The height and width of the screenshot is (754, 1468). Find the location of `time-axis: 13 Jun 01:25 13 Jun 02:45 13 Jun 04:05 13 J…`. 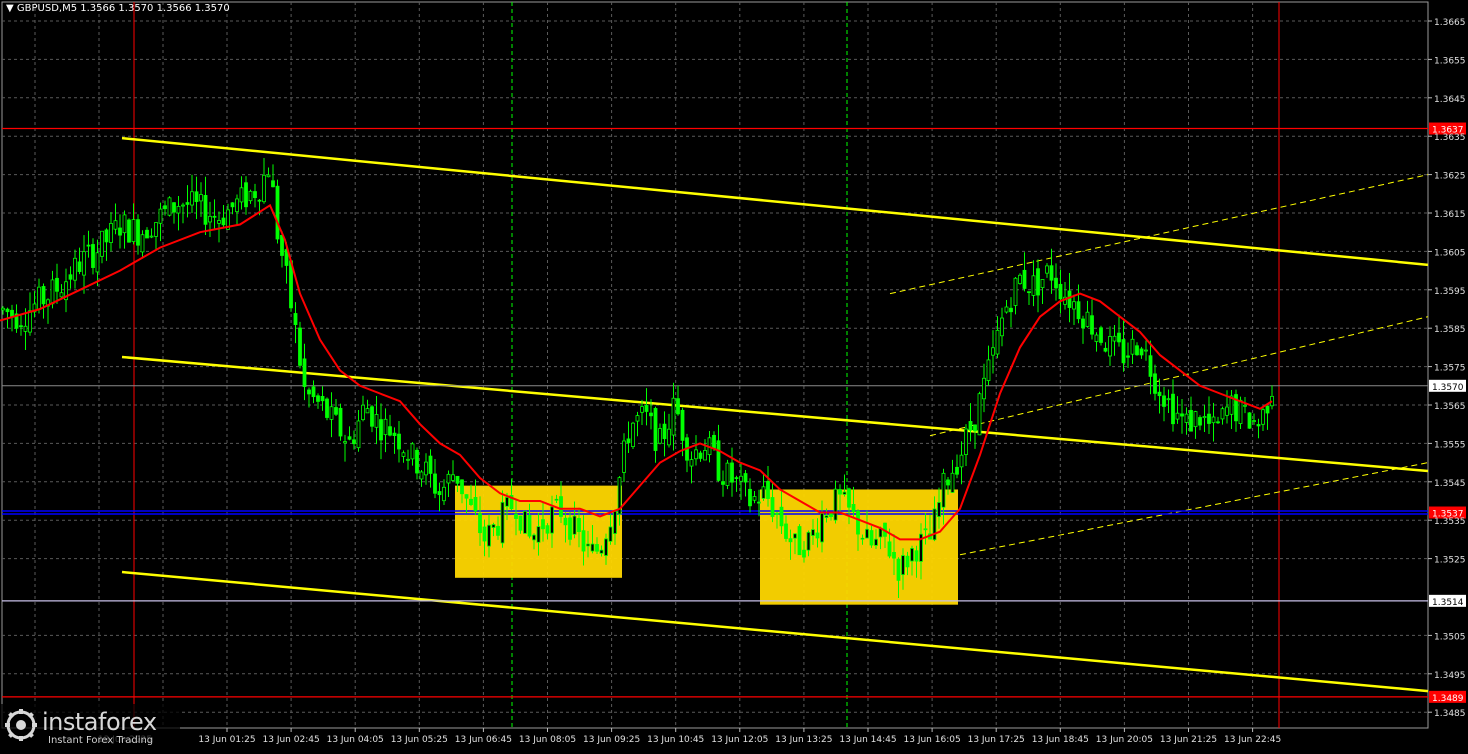

time-axis: 13 Jun 01:25 13 Jun 02:45 13 Jun 04:05 13 J… is located at coordinates (689, 736).